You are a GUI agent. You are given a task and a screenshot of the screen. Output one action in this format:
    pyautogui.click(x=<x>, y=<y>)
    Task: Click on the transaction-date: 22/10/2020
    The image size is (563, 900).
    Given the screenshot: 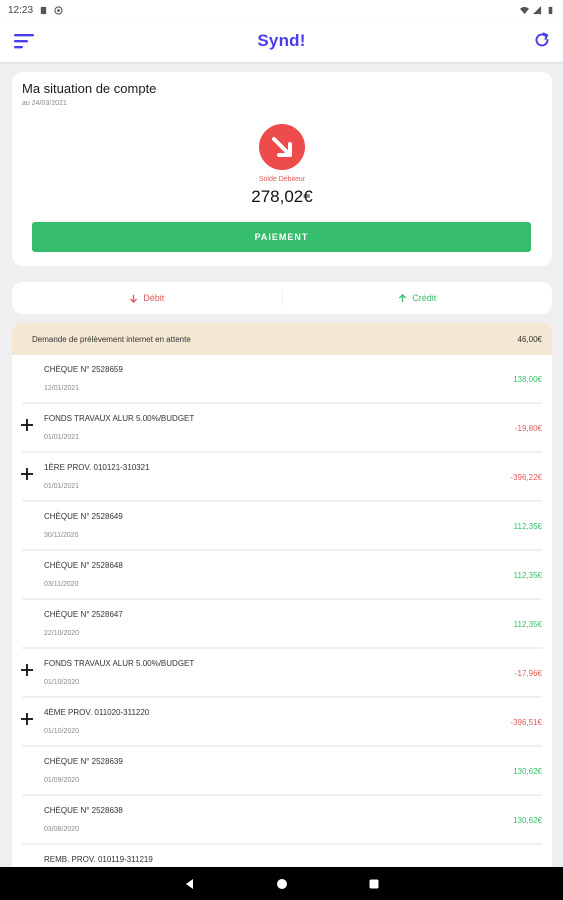 What is the action you would take?
    pyautogui.click(x=62, y=633)
    